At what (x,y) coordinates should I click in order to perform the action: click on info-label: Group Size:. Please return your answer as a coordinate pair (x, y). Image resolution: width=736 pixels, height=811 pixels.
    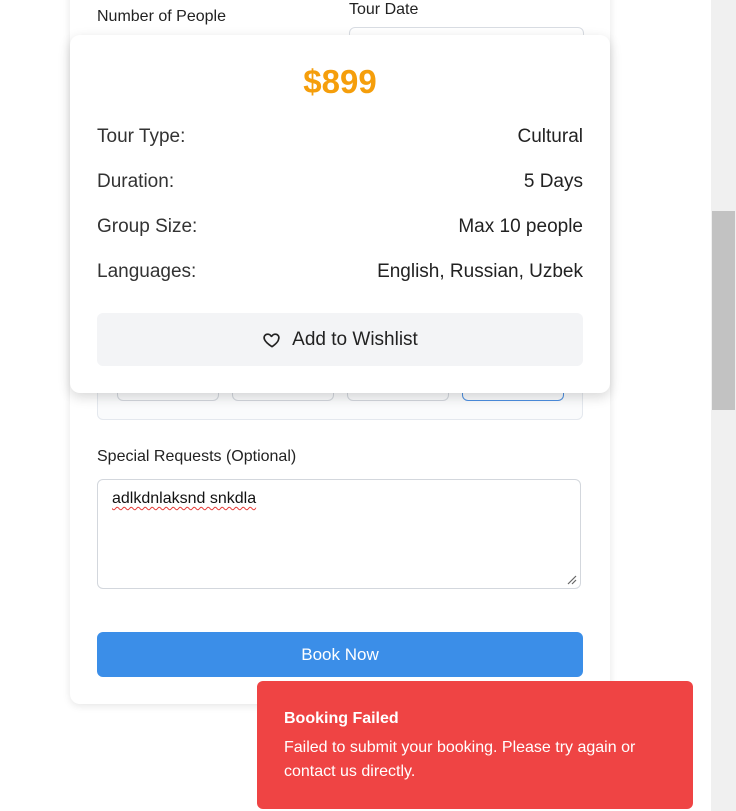
    Looking at the image, I should click on (147, 226).